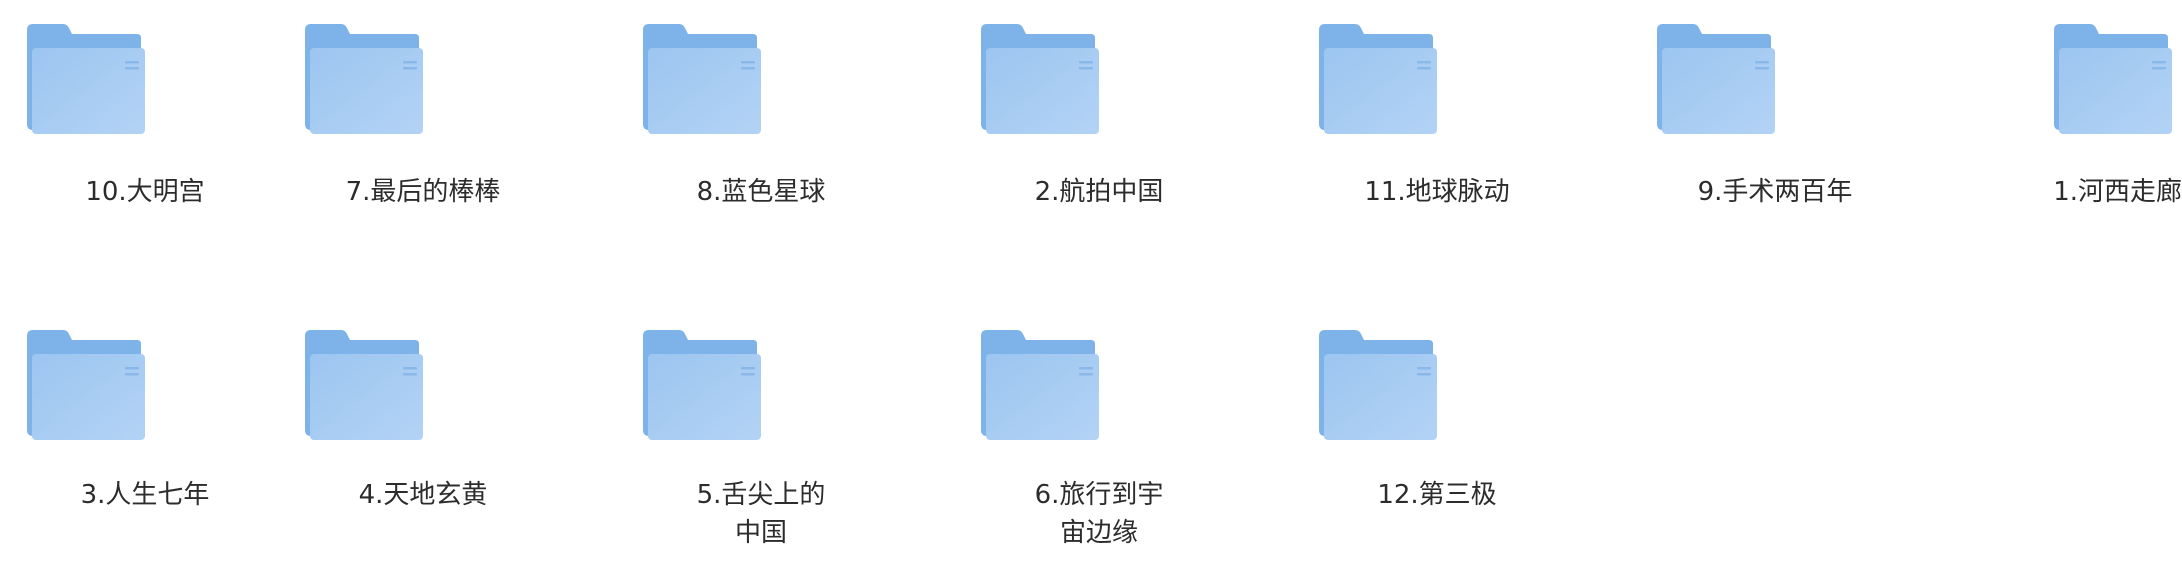  Describe the element at coordinates (1437, 192) in the screenshot. I see `folder-label: 11.地球脉动` at that location.